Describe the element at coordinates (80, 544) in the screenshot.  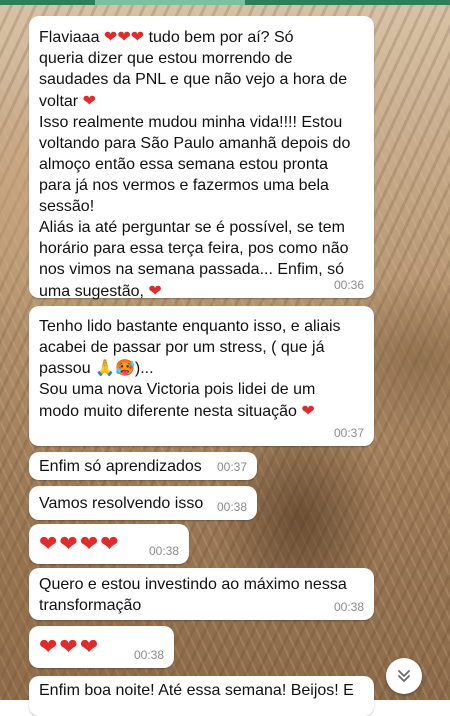
I see `heart-emoji-row: ❤❤❤❤` at that location.